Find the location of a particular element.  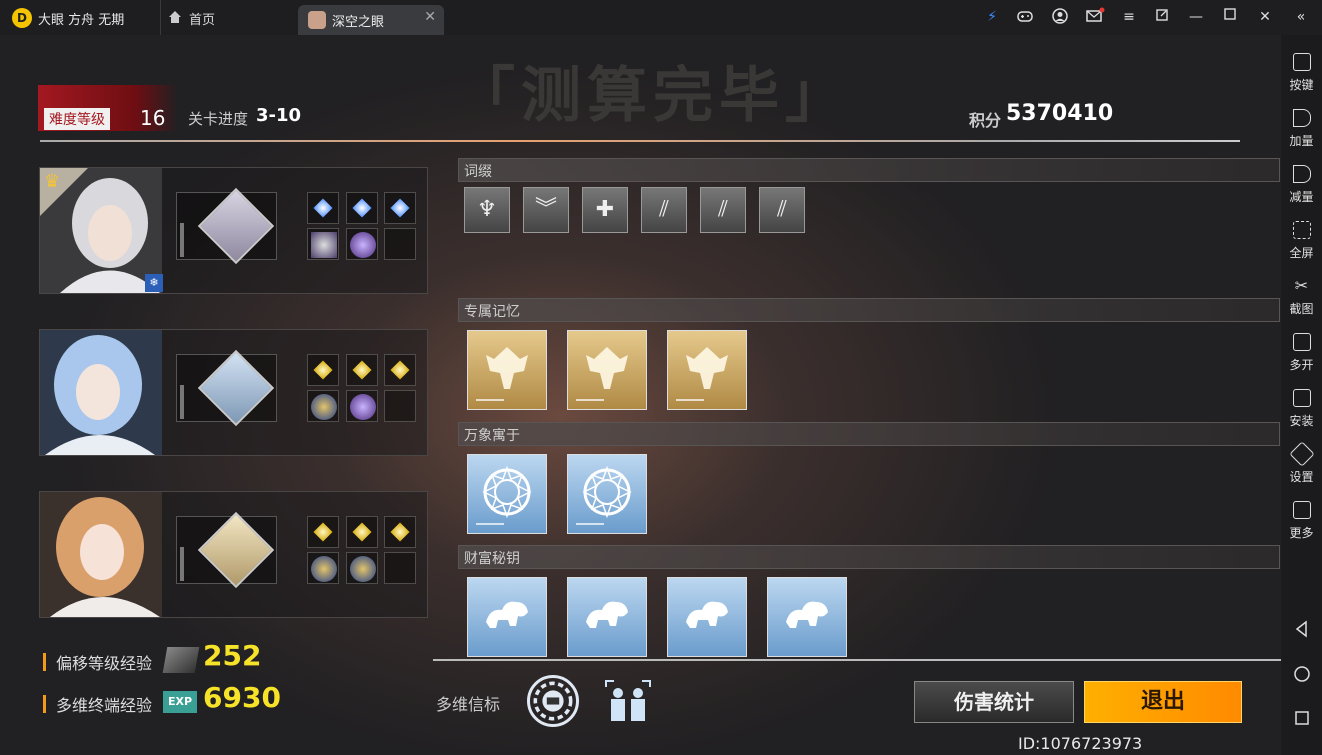

rank-icon: ♛ is located at coordinates (52, 181).